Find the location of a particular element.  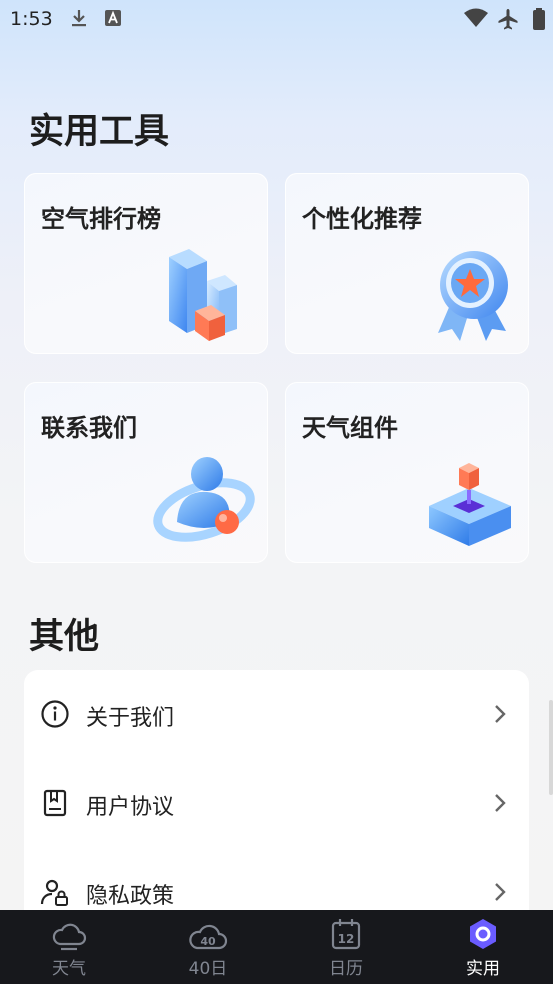

wifi-icon is located at coordinates (476, 20).